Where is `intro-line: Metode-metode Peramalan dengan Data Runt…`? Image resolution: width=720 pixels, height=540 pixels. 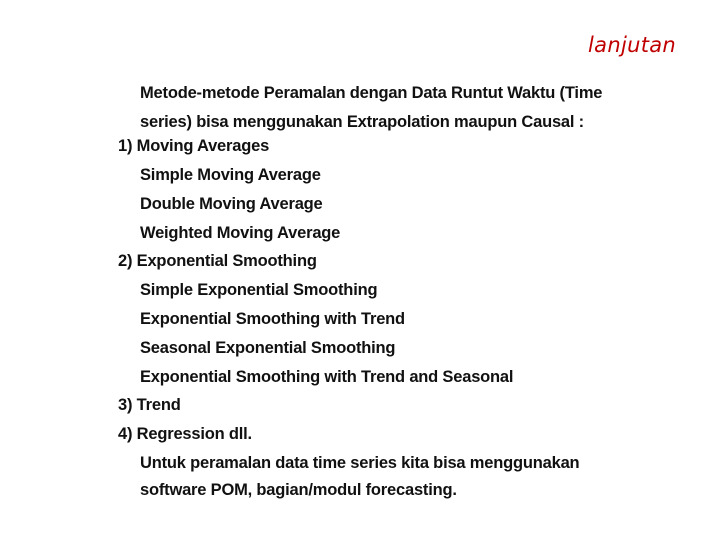
intro-line: Metode-metode Peramalan dengan Data Runt… is located at coordinates (371, 93).